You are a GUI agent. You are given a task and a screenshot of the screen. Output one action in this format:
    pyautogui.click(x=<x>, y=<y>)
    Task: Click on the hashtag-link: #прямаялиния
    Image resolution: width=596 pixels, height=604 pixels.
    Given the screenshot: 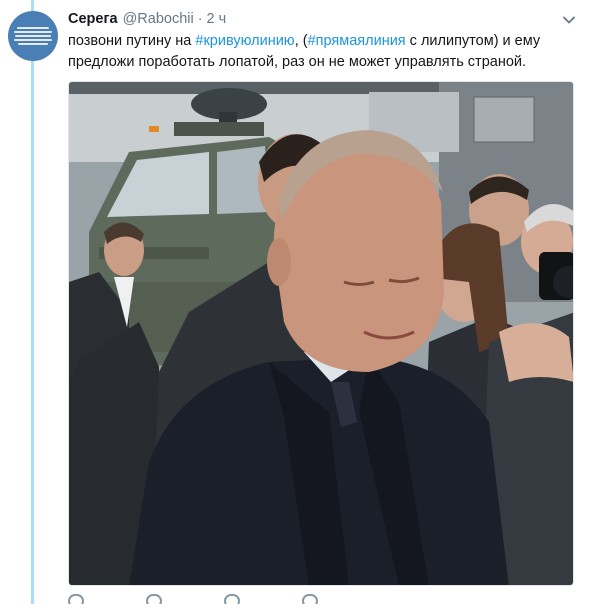 What is the action you would take?
    pyautogui.click(x=357, y=41)
    